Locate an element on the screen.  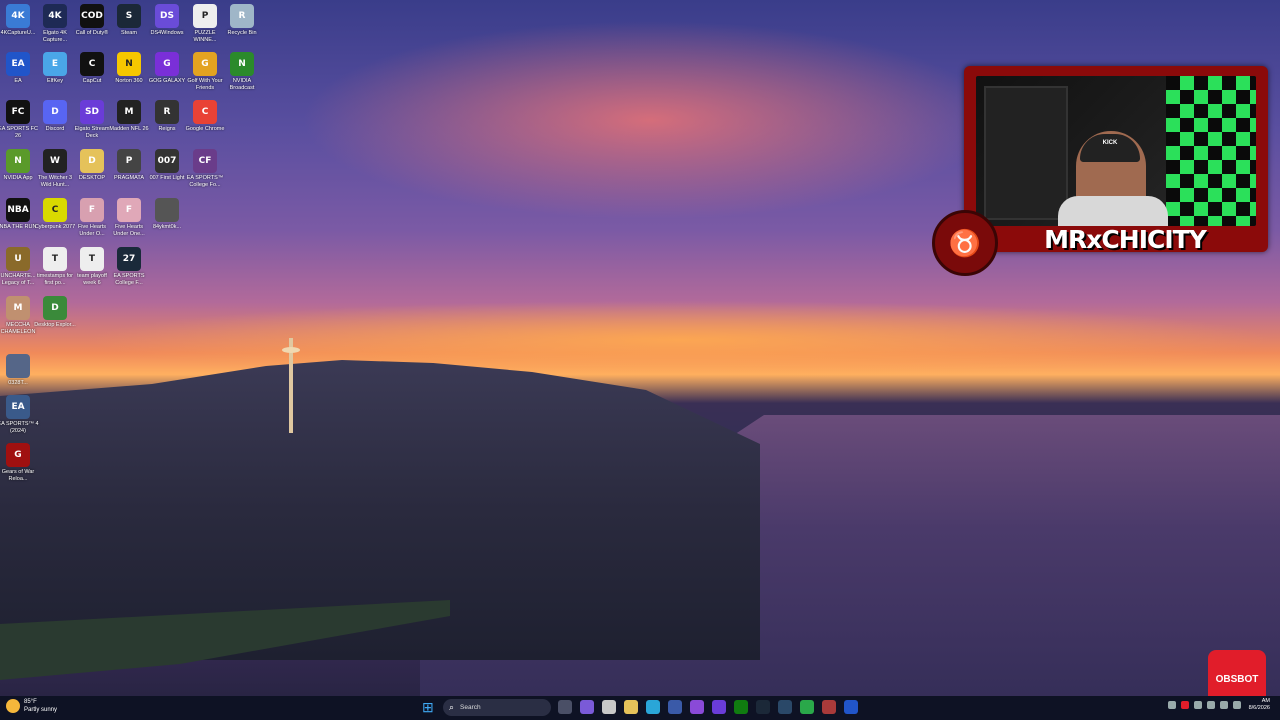
desktop-icon: Tteam playoff week 6 is located at coordinates (92, 267).